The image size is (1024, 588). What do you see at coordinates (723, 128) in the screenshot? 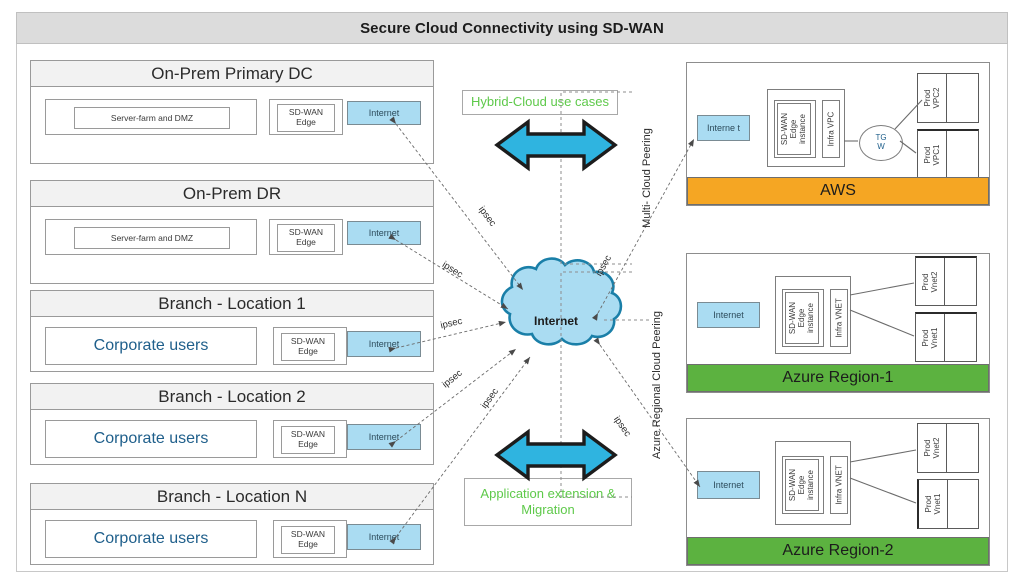
I see `cloud-internet-box: Interne t` at bounding box center [723, 128].